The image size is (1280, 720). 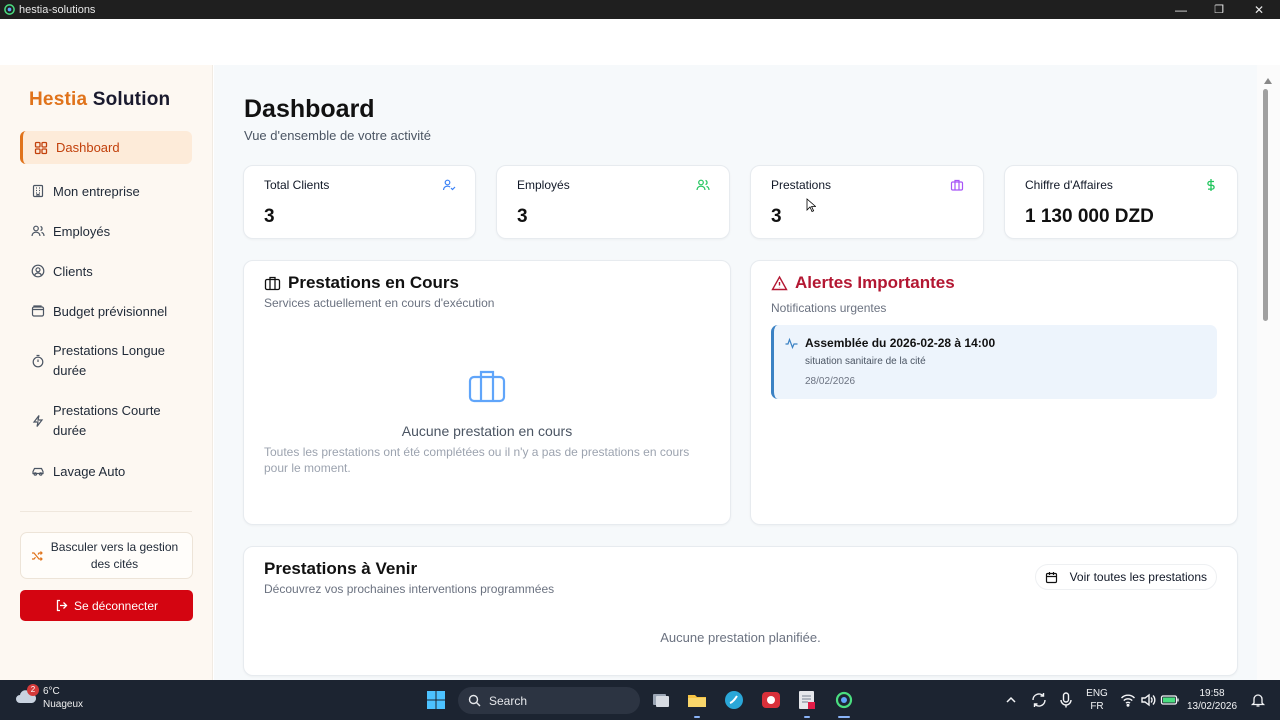 I want to click on editor-icon, so click(x=807, y=700).